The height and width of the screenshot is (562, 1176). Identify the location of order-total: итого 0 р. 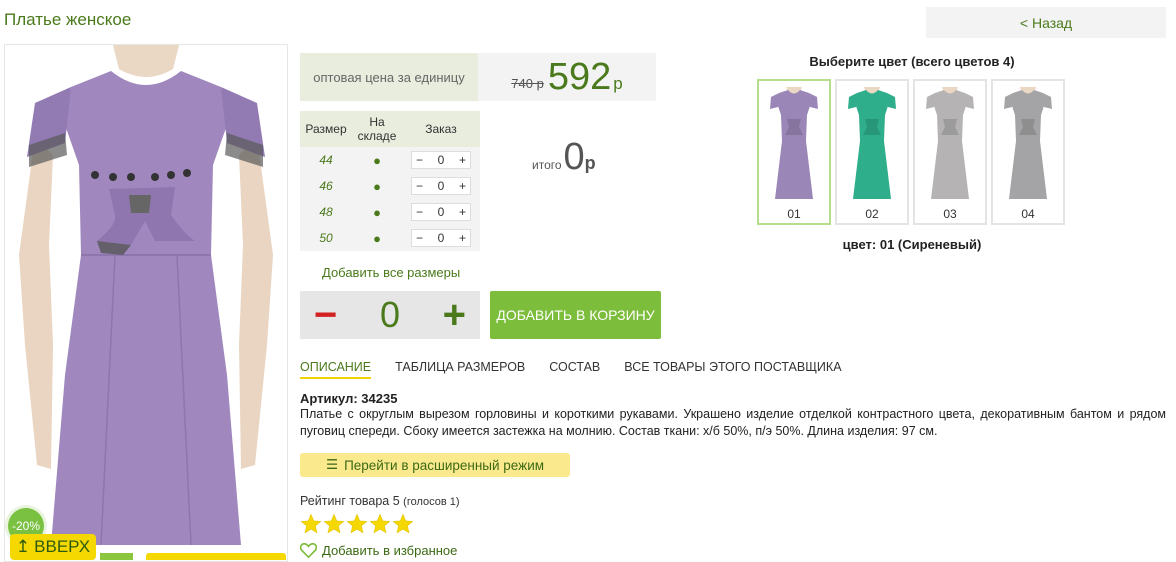
(564, 157).